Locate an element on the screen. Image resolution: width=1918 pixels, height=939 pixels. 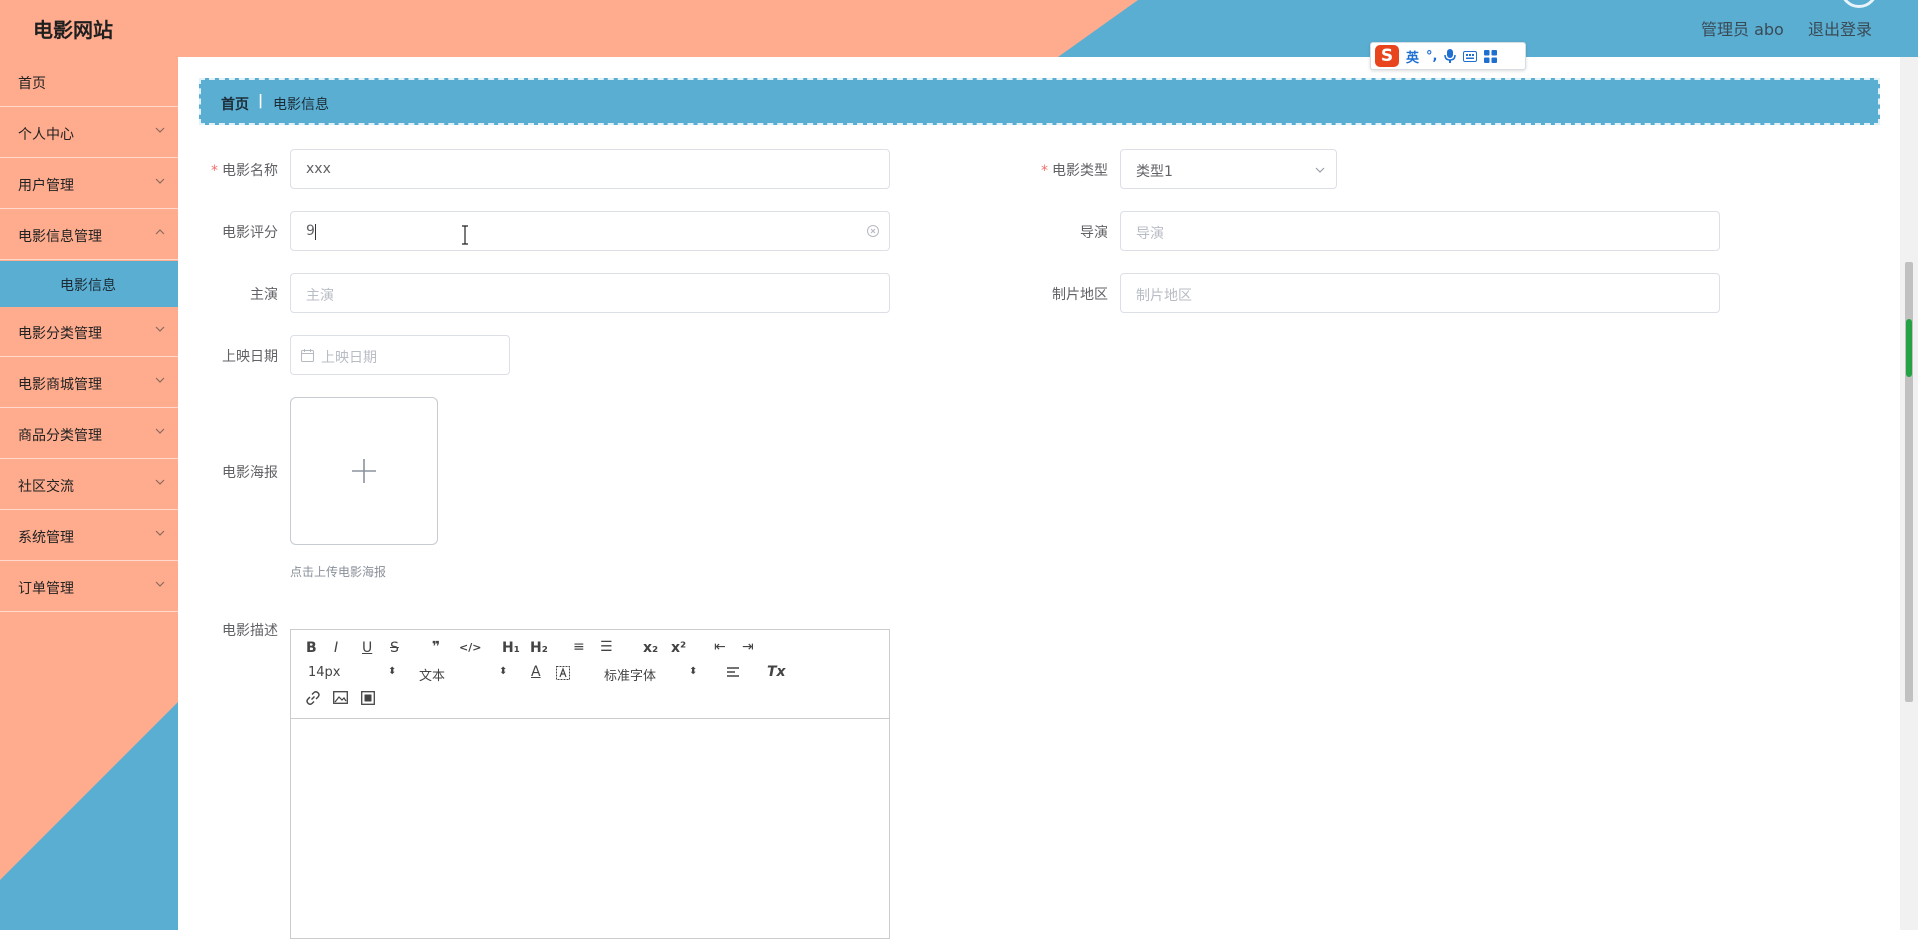
breadcrumb-home-link: 首页 is located at coordinates (235, 104).